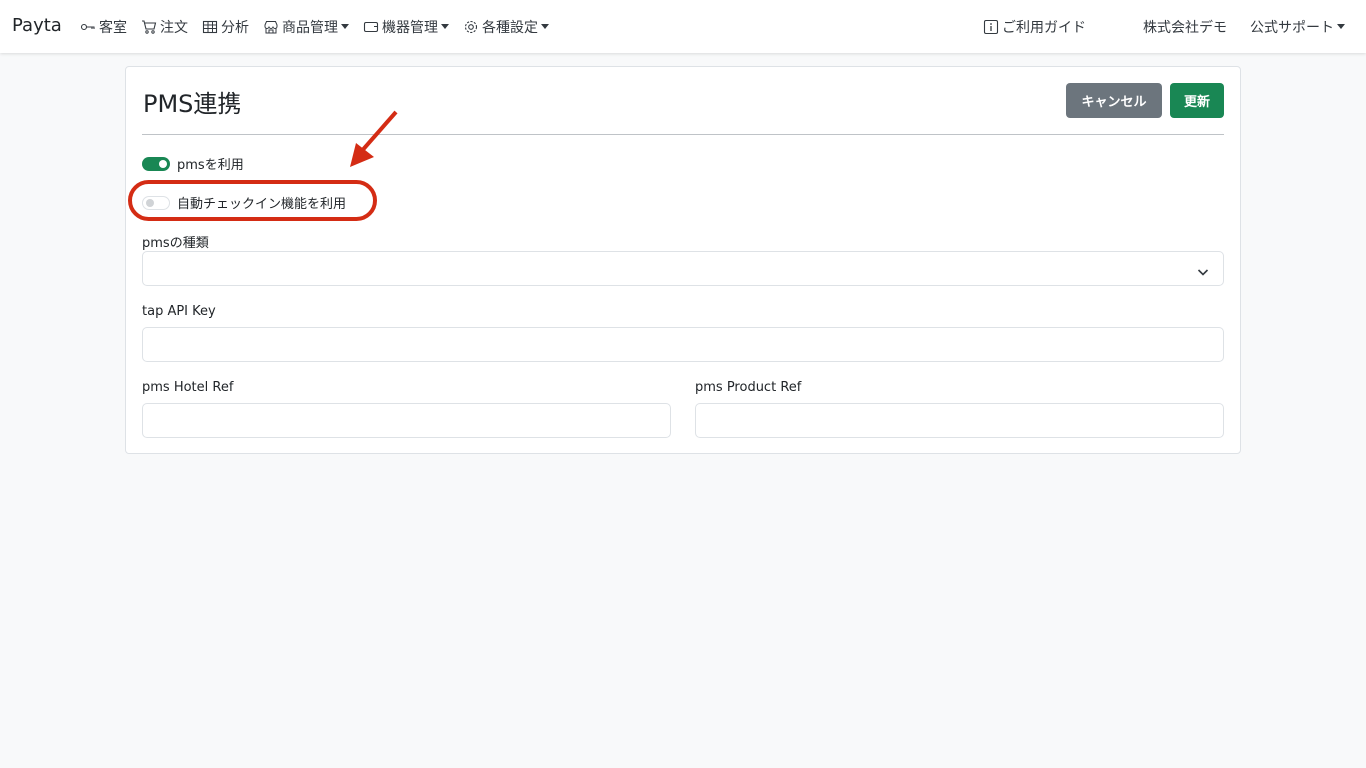  I want to click on nav-item-guestroom: 客室, so click(103, 26).